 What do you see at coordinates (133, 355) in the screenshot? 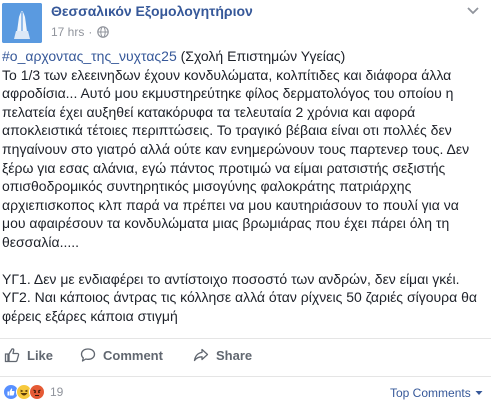
I see `comment-label: Comment` at bounding box center [133, 355].